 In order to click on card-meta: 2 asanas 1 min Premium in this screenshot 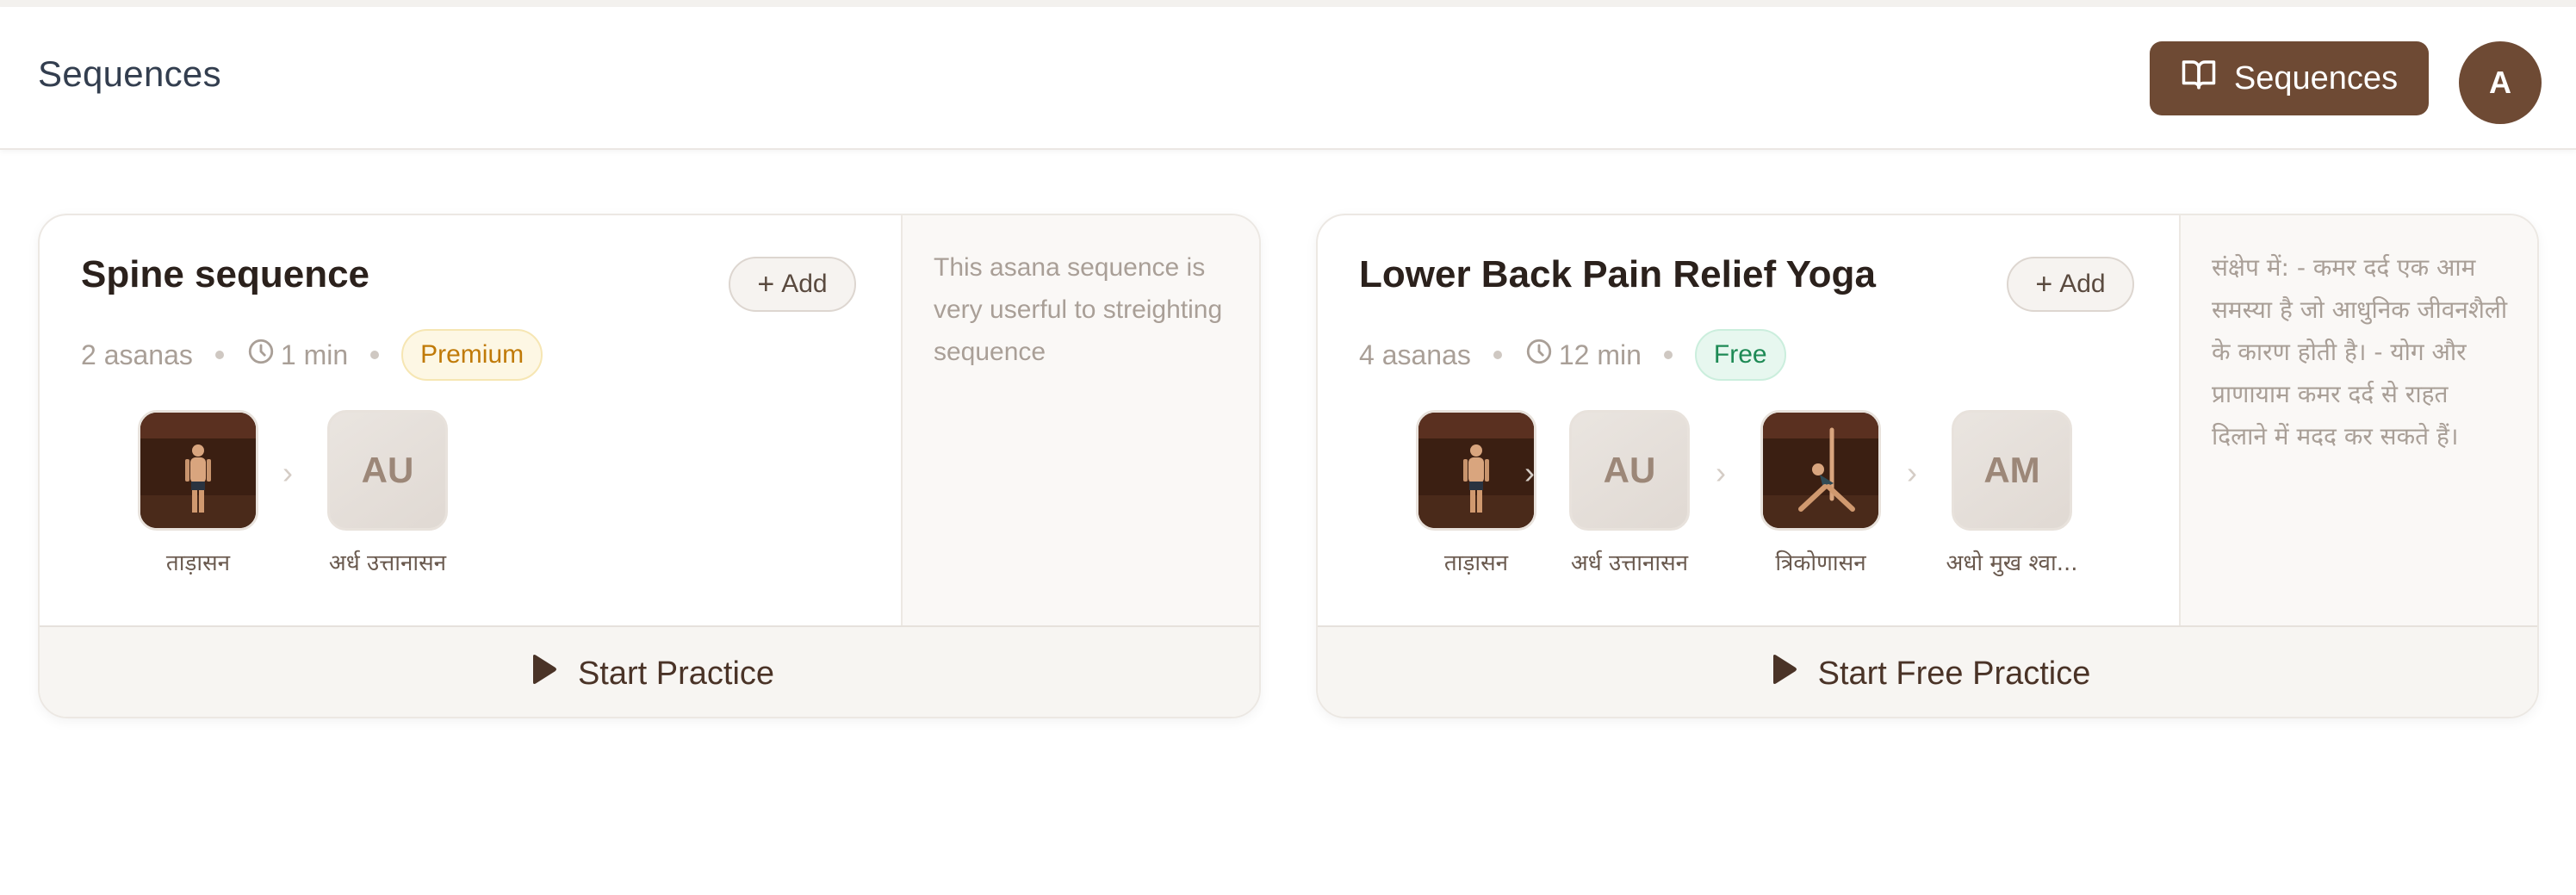, I will do `click(312, 354)`.